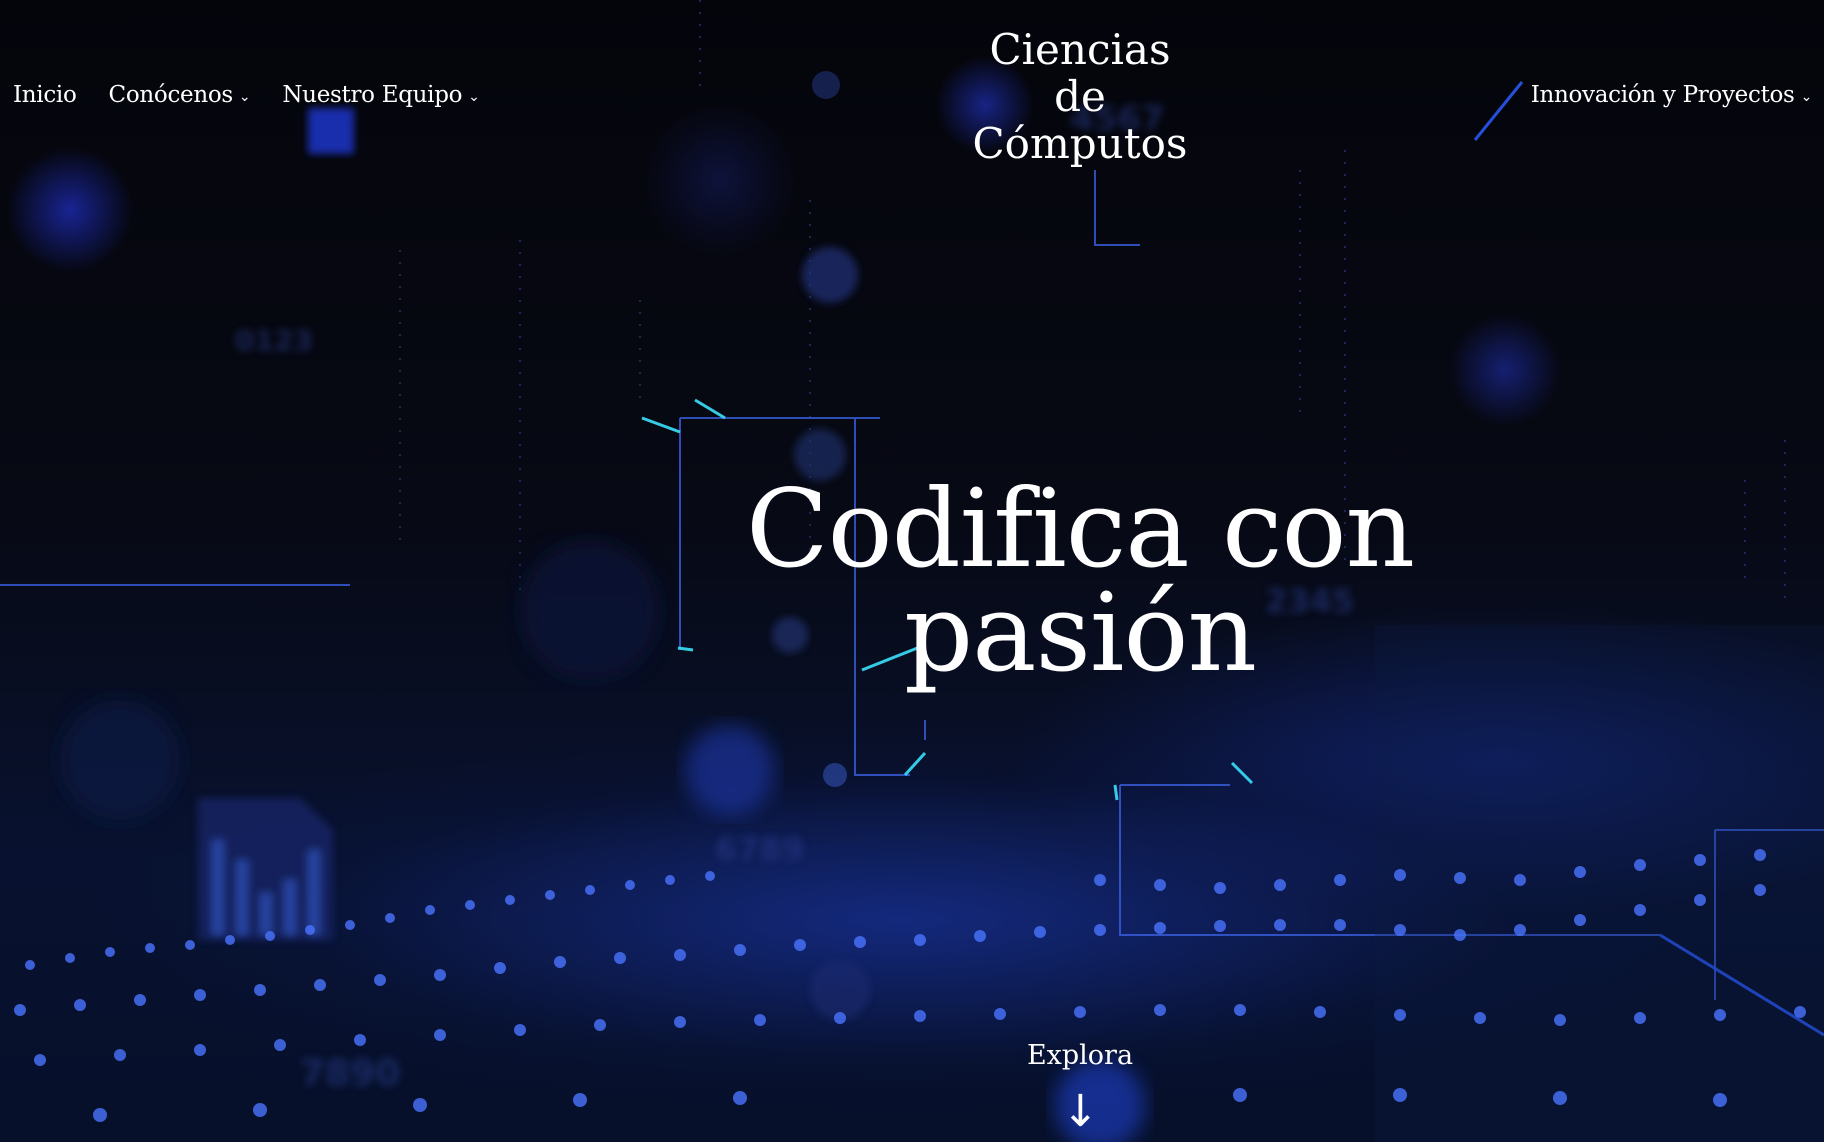  I want to click on primary-nav-left: Inicio Conócenos ⌄ Nuestro Equipo ⌄, so click(246, 95).